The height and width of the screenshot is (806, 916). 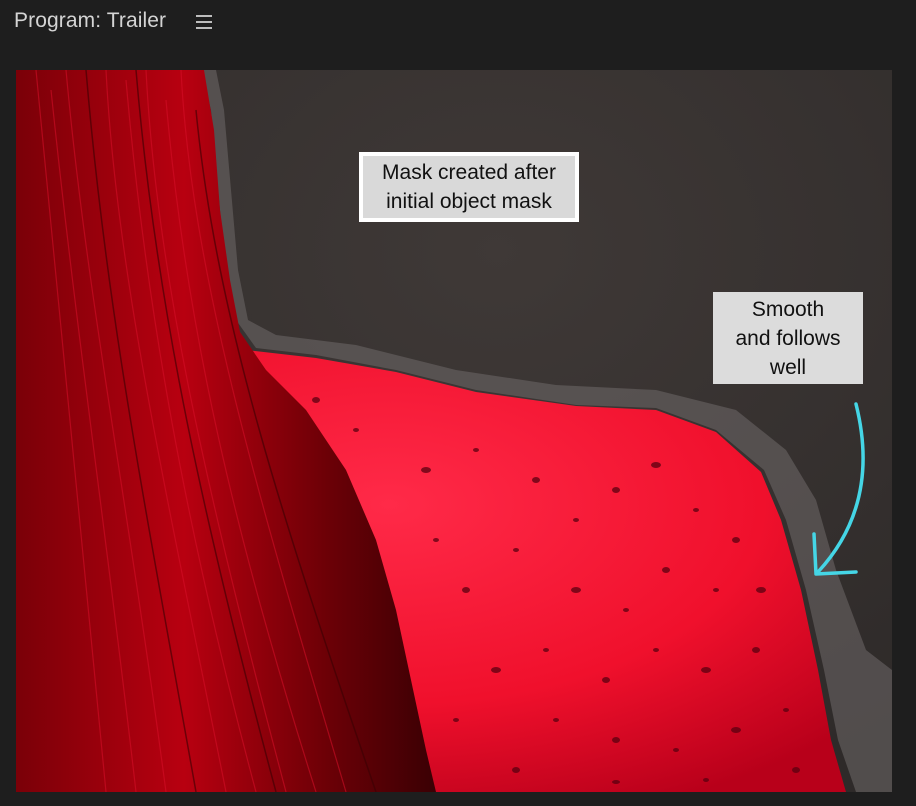 What do you see at coordinates (469, 172) in the screenshot?
I see `mask-note-line-1: Mask created after` at bounding box center [469, 172].